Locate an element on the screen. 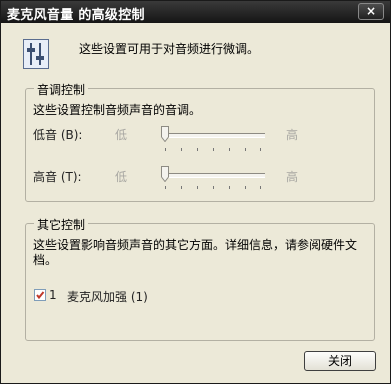 The image size is (391, 384). treble-slider-ticks is located at coordinates (213, 187).